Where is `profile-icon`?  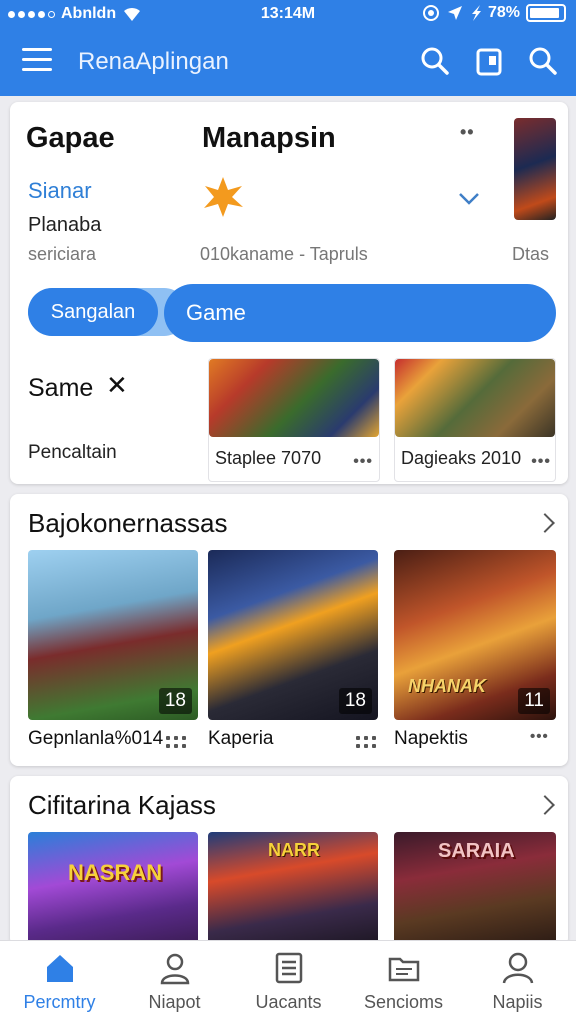
profile-icon is located at coordinates (518, 968).